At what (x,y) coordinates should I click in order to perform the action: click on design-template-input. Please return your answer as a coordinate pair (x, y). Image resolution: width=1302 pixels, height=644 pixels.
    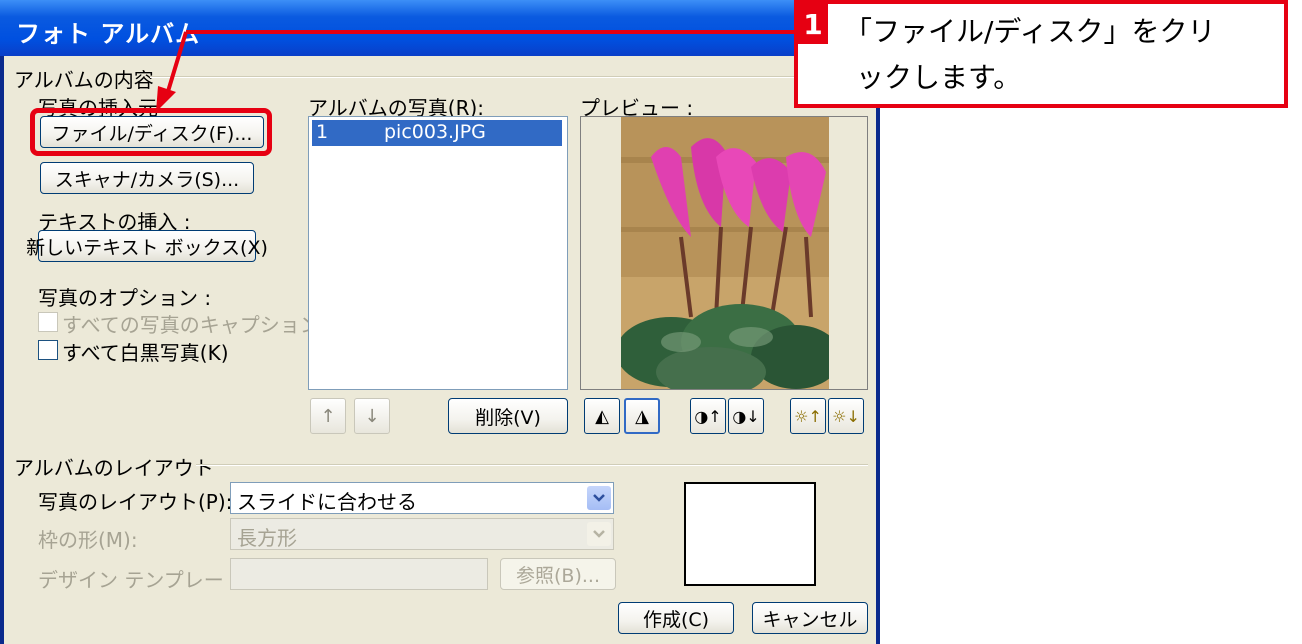
    Looking at the image, I should click on (359, 574).